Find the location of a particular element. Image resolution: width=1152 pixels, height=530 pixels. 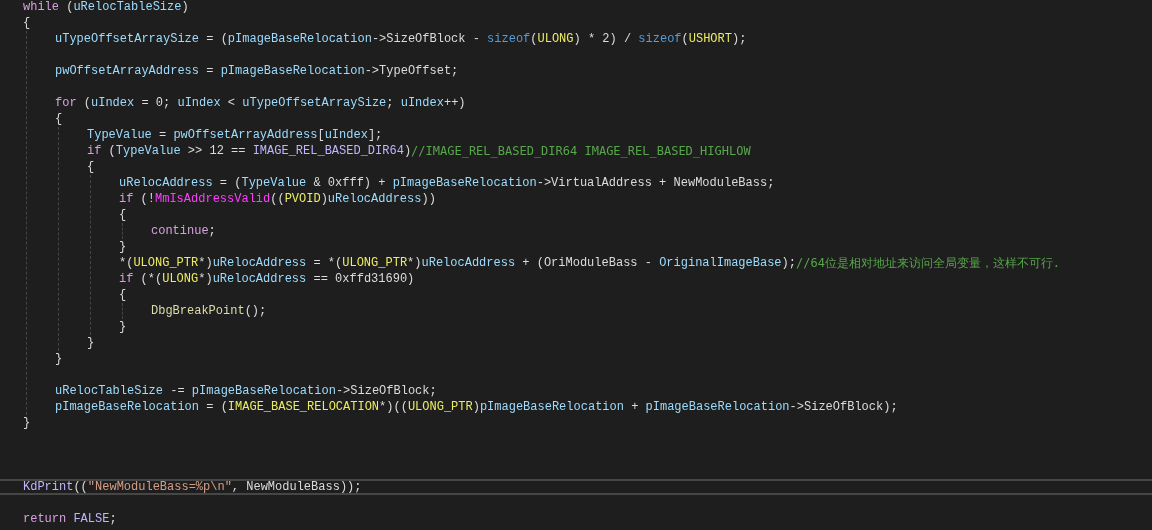

code-type: IMAGE_BASE_RELOCATION is located at coordinates (303, 407).